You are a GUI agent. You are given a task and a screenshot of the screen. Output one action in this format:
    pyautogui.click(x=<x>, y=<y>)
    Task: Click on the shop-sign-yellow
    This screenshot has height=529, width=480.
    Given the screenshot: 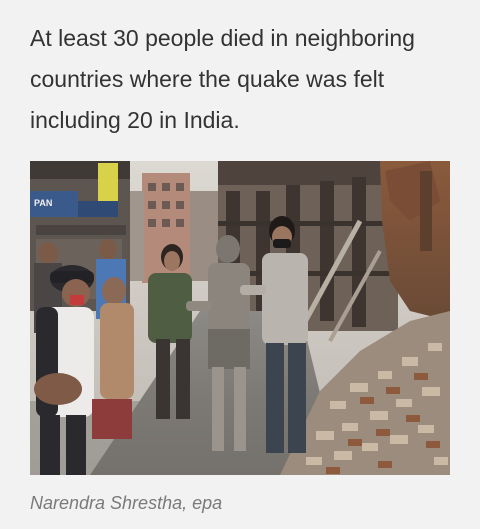 What is the action you would take?
    pyautogui.click(x=108, y=182)
    